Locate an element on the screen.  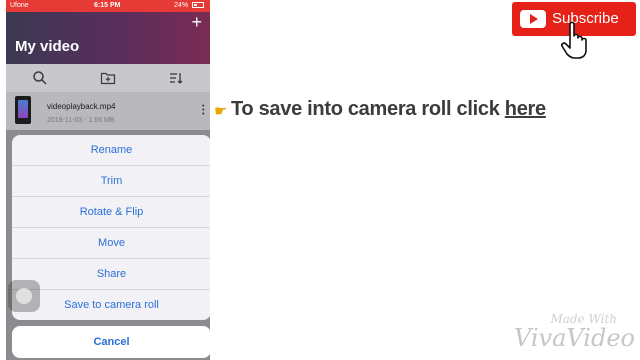
rotate-flip-option: Rotate & Flip is located at coordinates (111, 212).